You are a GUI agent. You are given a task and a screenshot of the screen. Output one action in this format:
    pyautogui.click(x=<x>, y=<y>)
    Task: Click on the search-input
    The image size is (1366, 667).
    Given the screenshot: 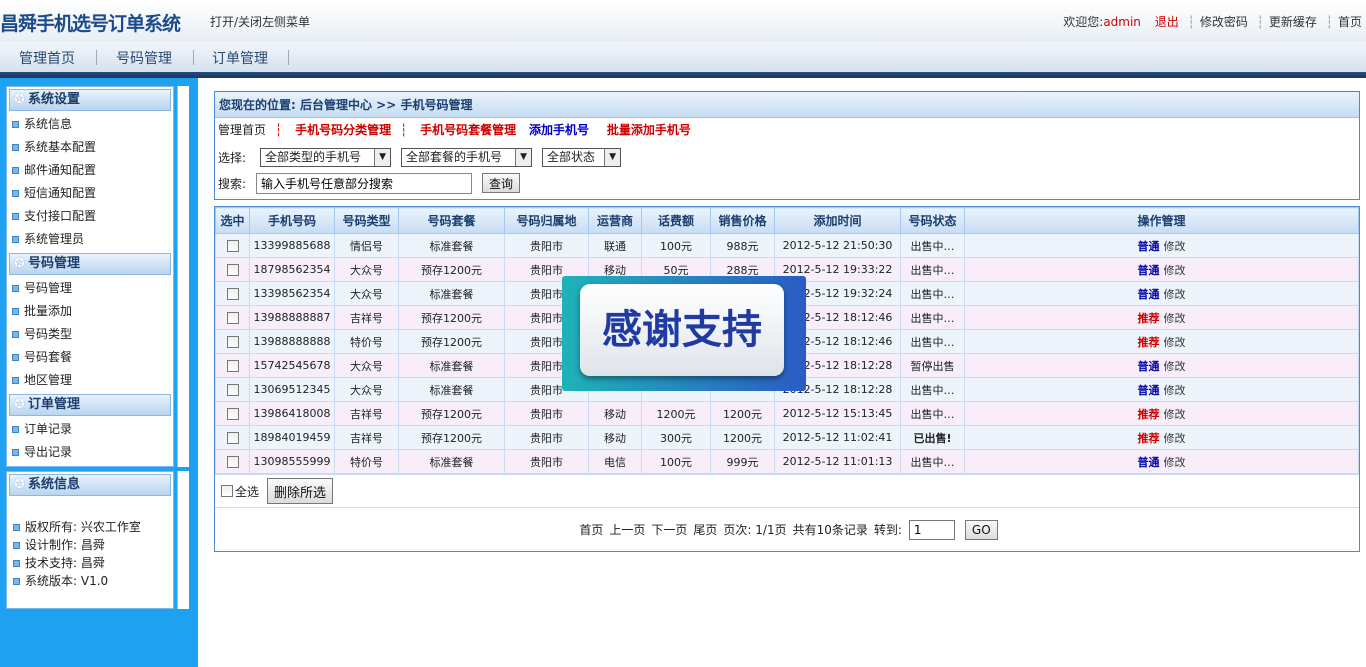 What is the action you would take?
    pyautogui.click(x=364, y=183)
    